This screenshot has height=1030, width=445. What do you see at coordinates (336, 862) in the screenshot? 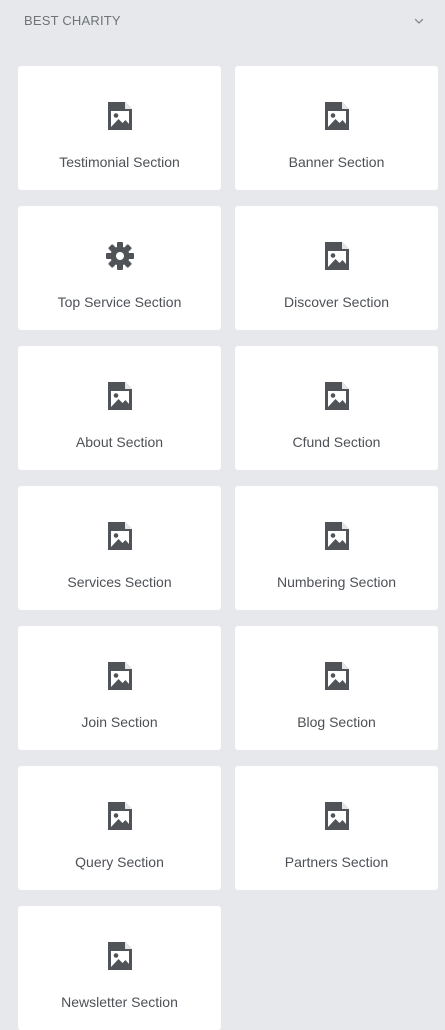
I see `widget-label: Partners Section` at bounding box center [336, 862].